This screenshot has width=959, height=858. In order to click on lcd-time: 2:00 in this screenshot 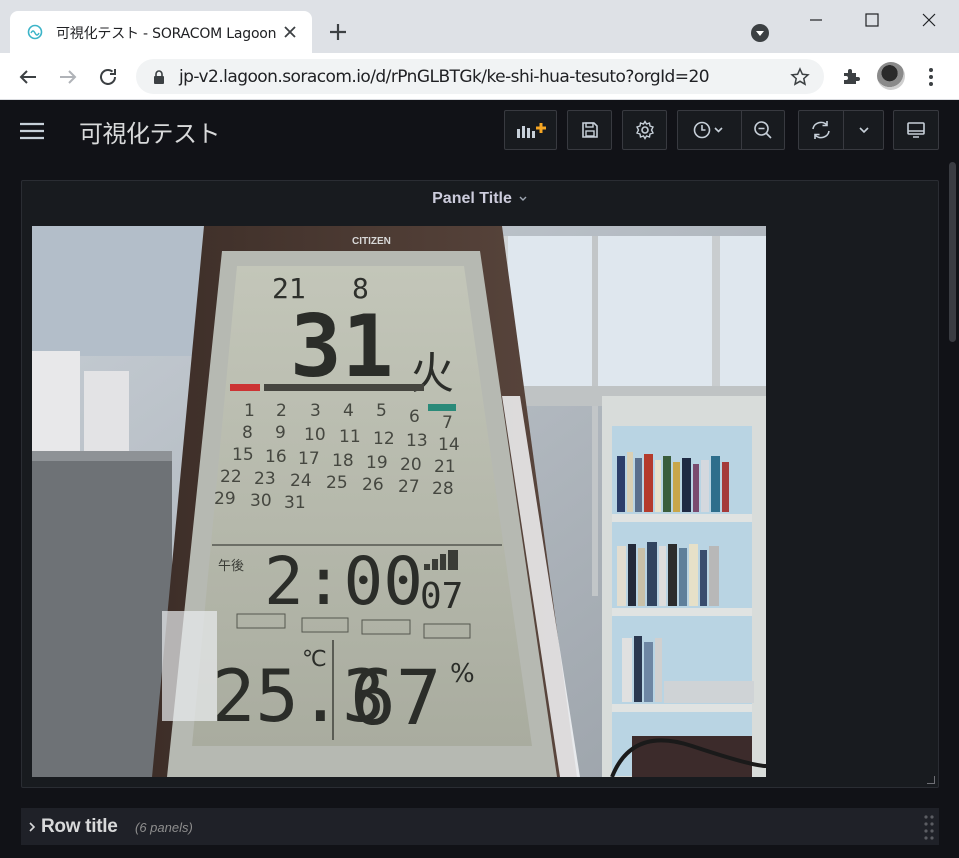, I will do `click(343, 581)`.